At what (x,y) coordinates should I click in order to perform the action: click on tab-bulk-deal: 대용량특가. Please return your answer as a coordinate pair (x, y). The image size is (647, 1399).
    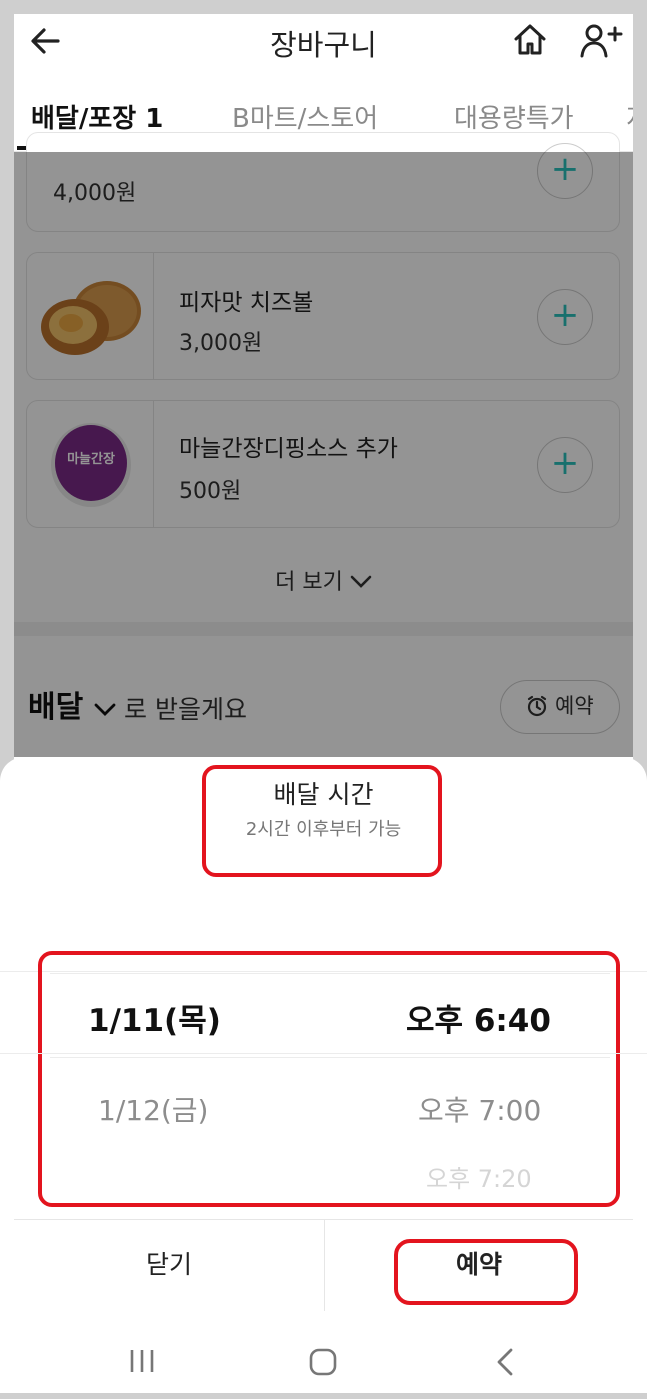
    Looking at the image, I should click on (514, 116).